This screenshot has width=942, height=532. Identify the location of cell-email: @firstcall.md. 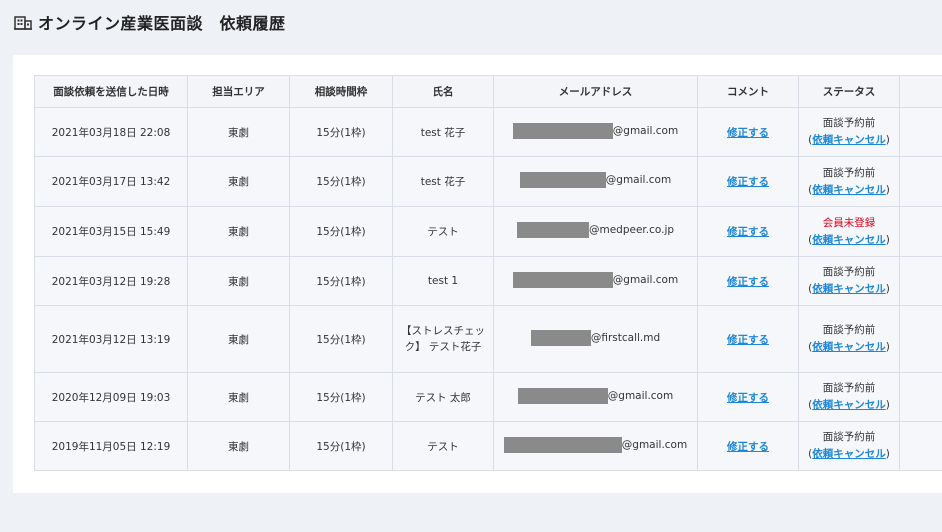
(595, 339).